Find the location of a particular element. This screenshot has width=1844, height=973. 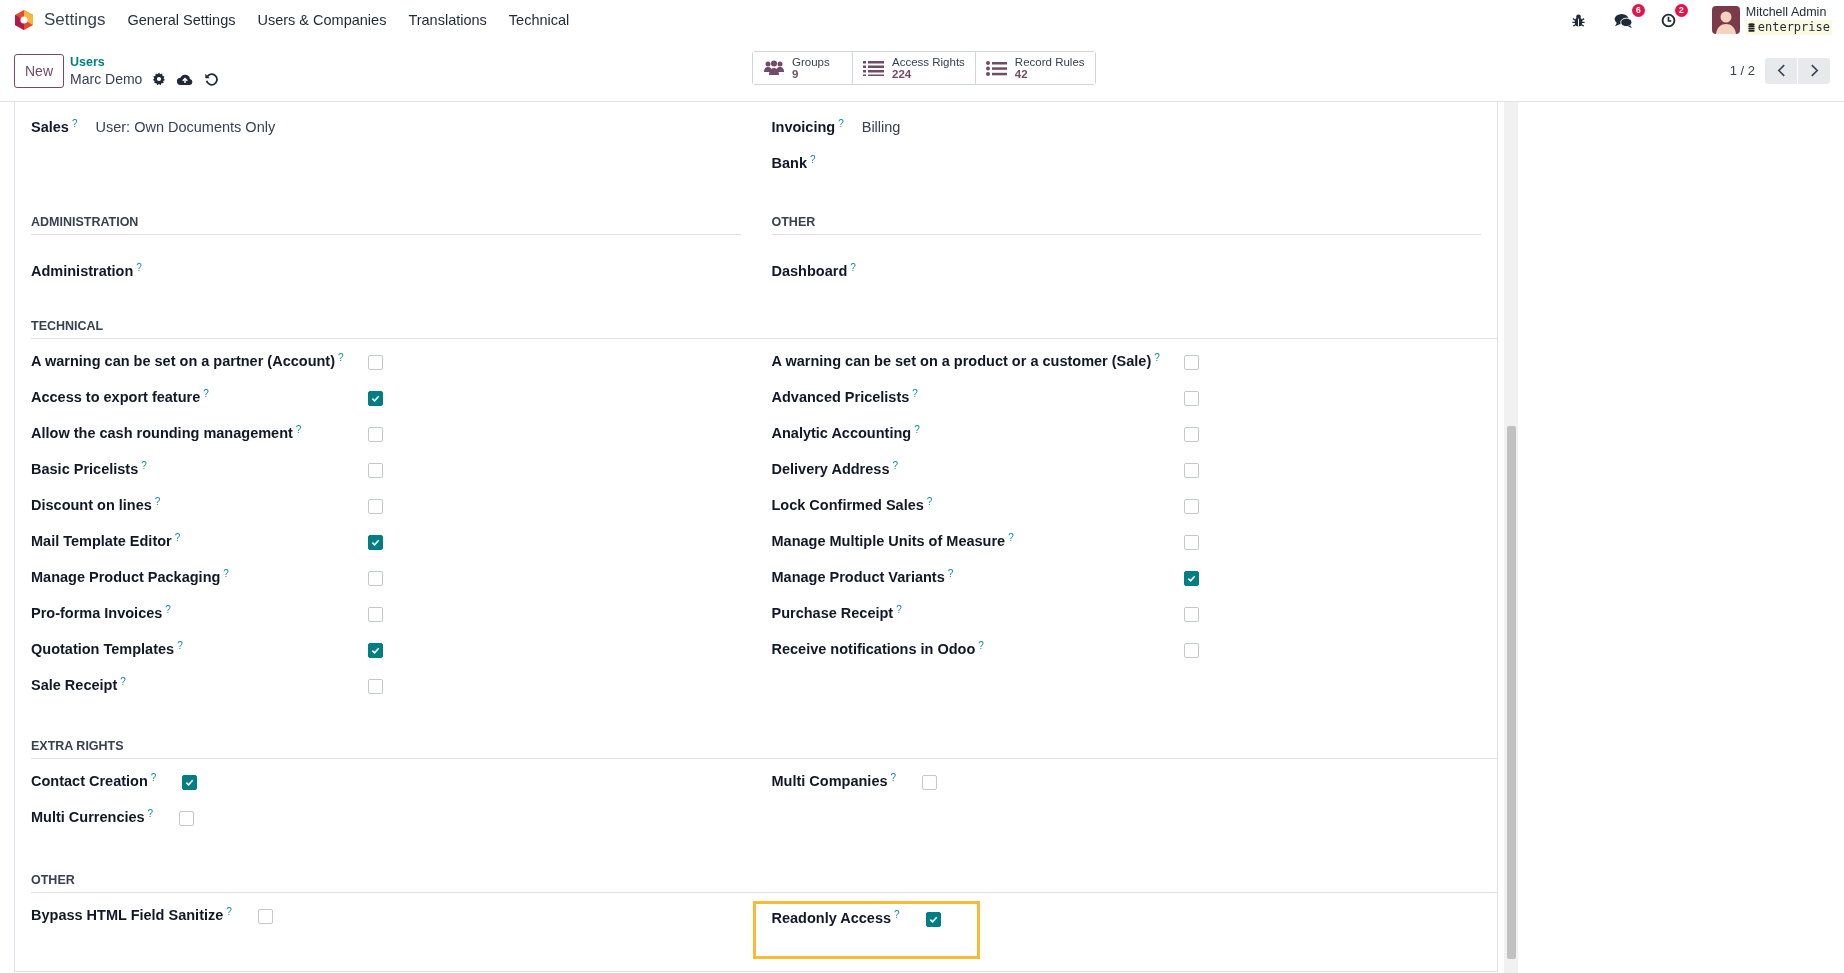

clock-icon is located at coordinates (1668, 20).